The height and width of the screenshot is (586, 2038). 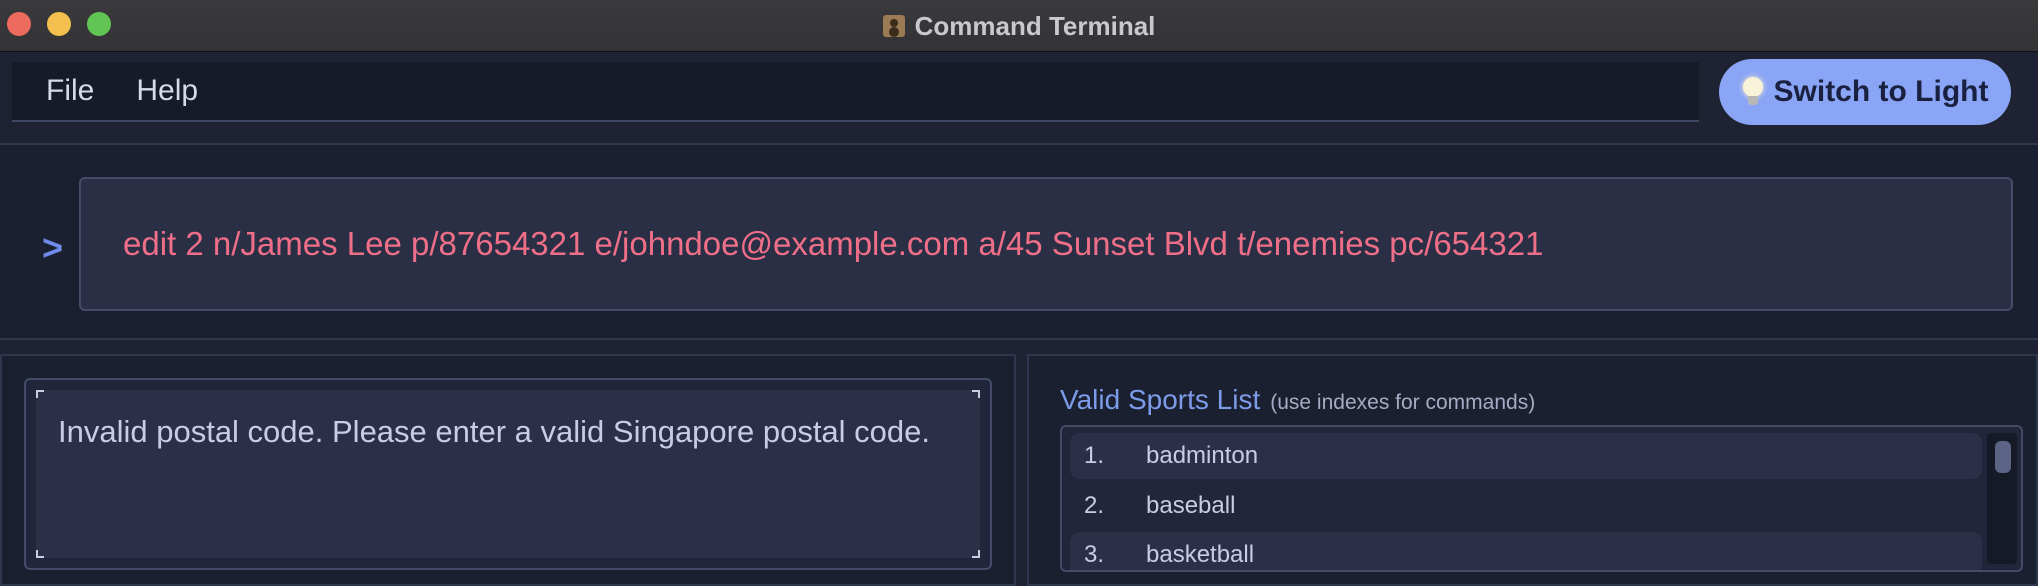 What do you see at coordinates (1403, 402) in the screenshot?
I see `sports-hint: (use indexes for commands)` at bounding box center [1403, 402].